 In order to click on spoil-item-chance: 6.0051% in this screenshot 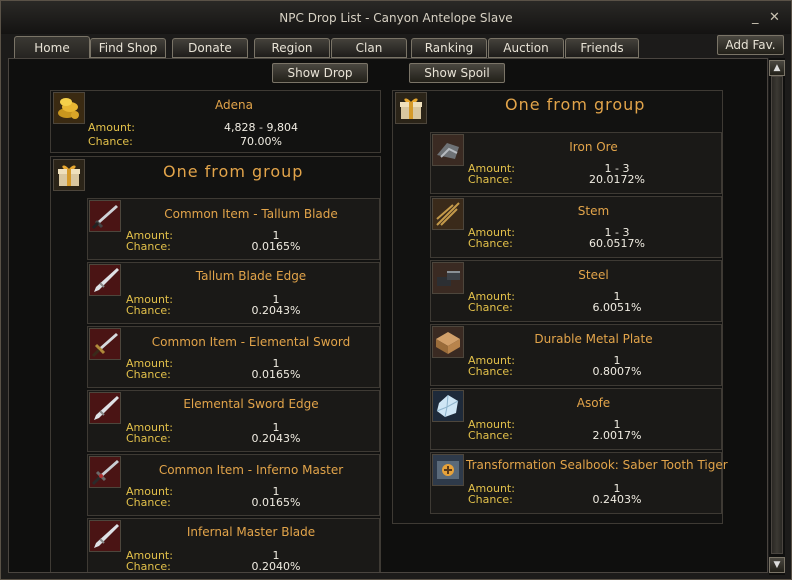, I will do `click(617, 307)`.